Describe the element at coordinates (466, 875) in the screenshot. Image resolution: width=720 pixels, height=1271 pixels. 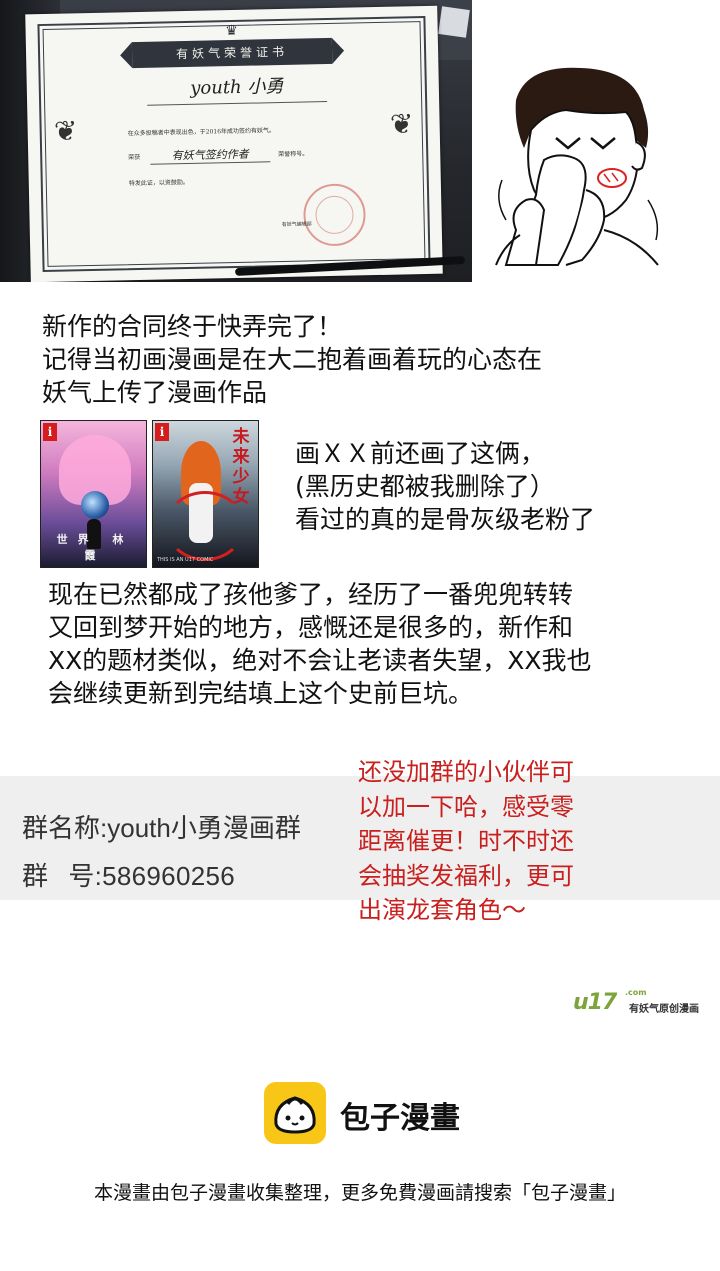
I see `note-line: 会抽奖发福利，更可` at that location.